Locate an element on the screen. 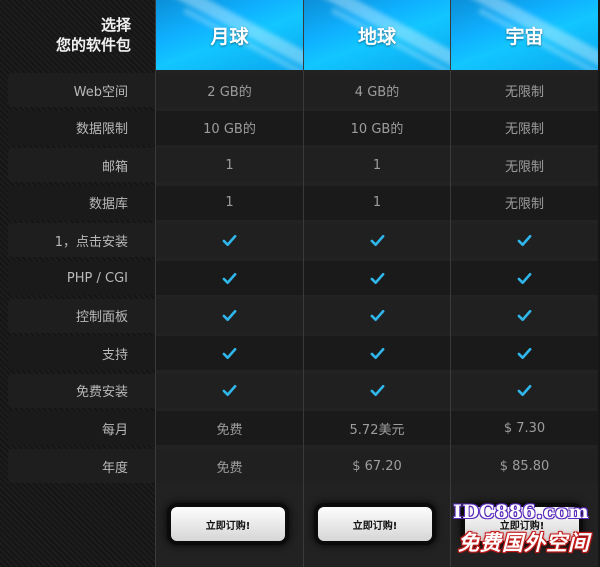 The width and height of the screenshot is (600, 567). cell-earth: 5.72美元 is located at coordinates (376, 428).